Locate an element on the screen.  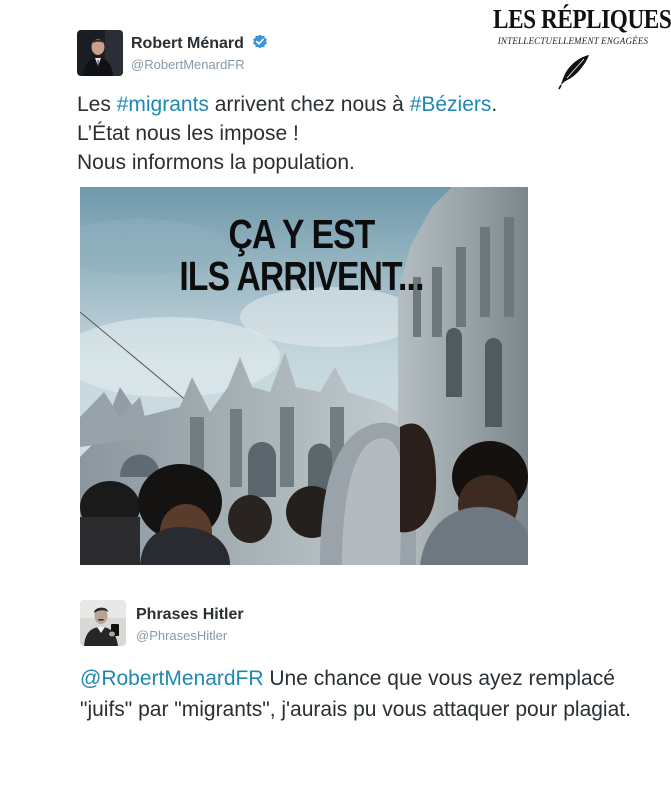
brand-title: LES RÉPLIQUES is located at coordinates (582, 19).